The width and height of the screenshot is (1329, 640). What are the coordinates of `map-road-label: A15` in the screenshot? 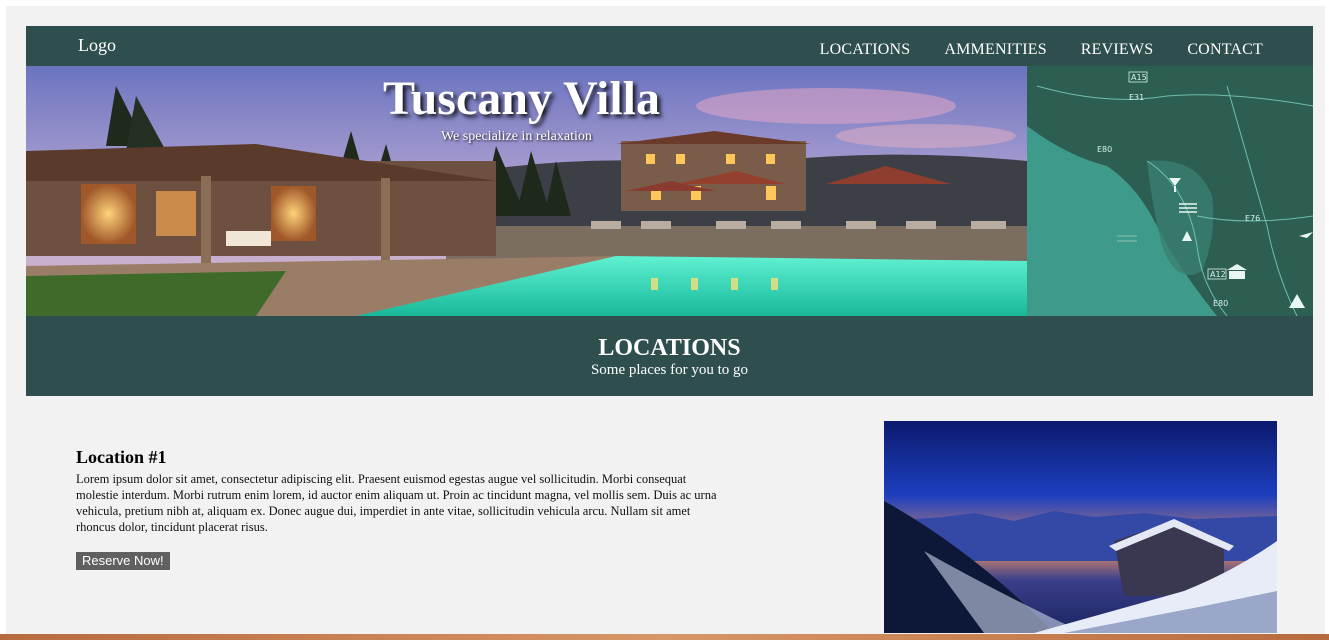 It's located at (1139, 77).